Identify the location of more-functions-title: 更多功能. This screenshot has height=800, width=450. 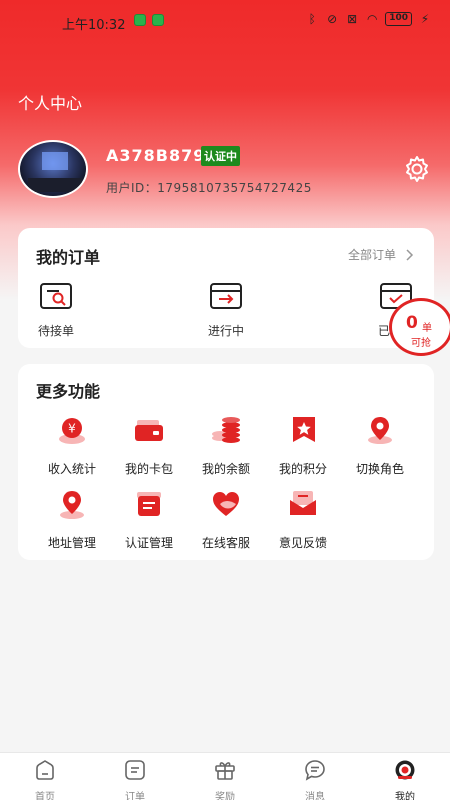
(68, 391).